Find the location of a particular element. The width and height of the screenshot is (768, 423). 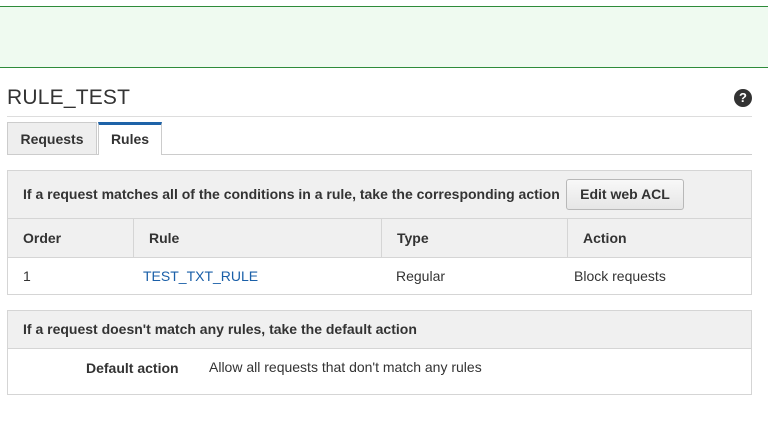

title-divider is located at coordinates (379, 116).